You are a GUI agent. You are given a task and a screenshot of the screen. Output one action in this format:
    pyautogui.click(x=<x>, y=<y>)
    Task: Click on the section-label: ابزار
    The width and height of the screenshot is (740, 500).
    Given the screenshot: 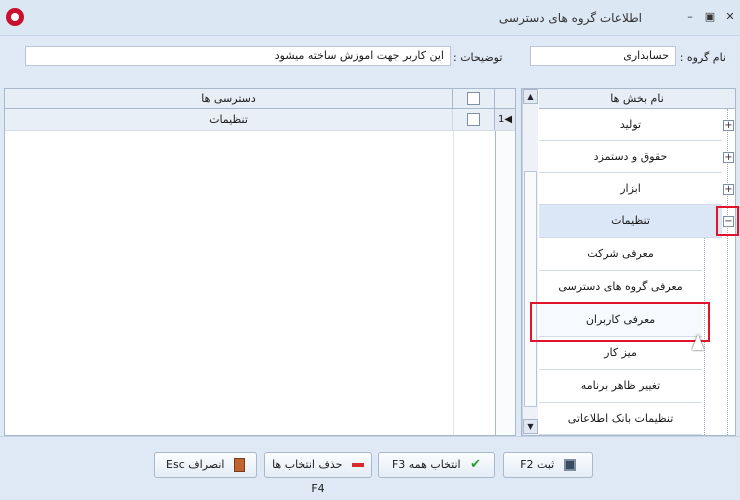 What is the action you would take?
    pyautogui.click(x=630, y=188)
    